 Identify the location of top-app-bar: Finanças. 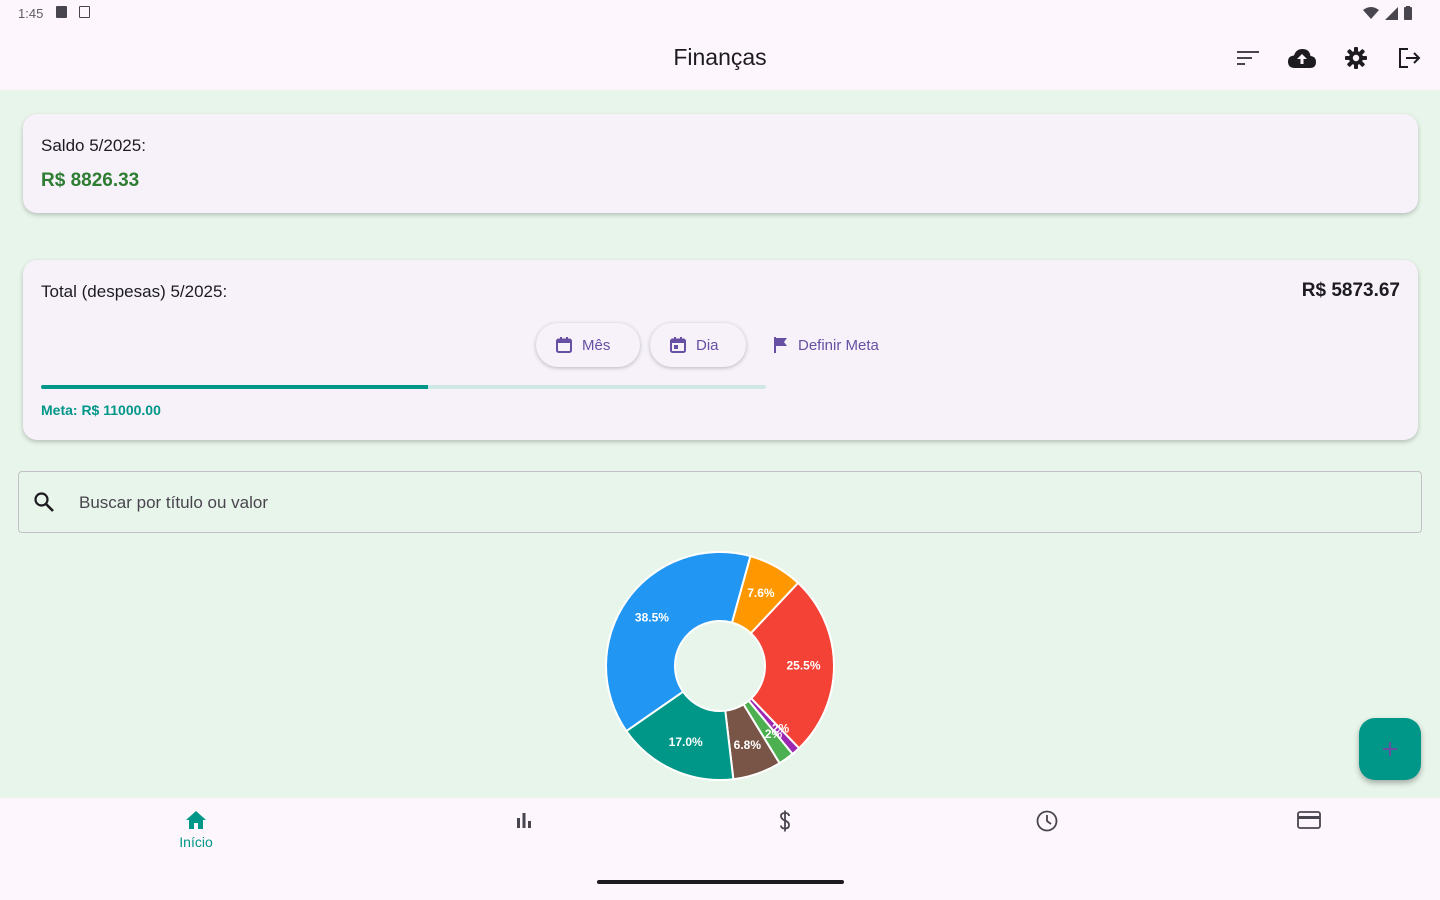
(720, 59).